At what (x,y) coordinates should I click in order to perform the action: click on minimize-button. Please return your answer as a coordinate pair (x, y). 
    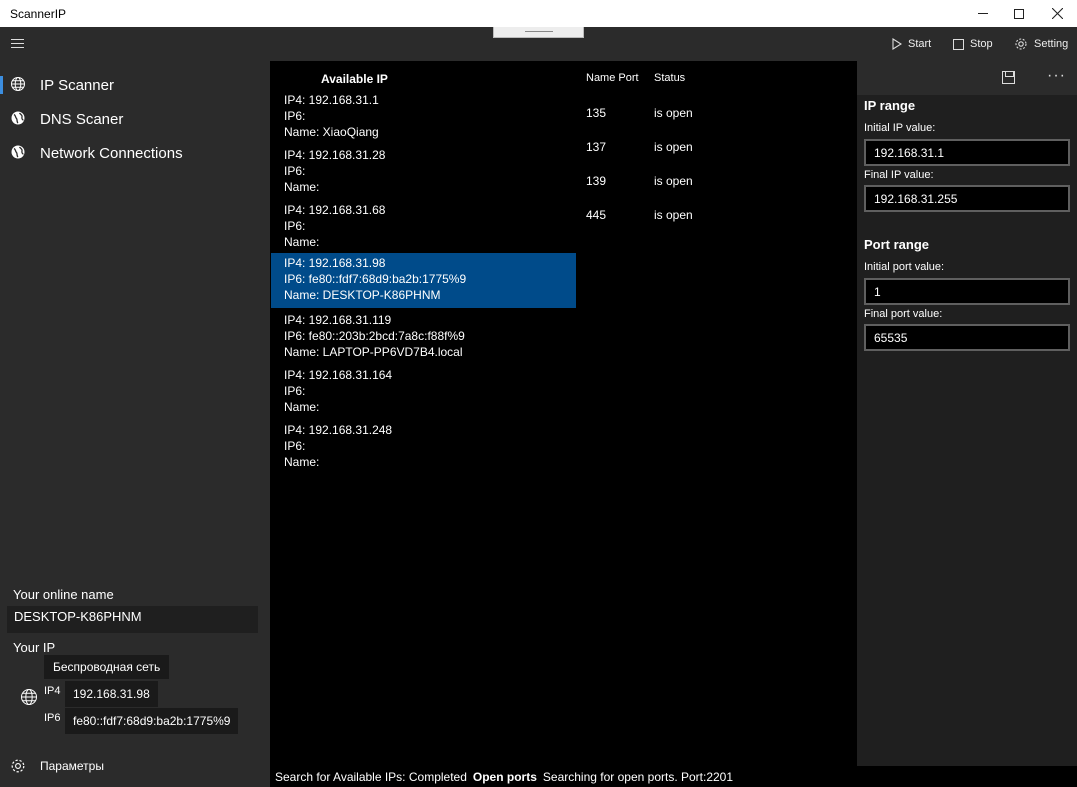
    Looking at the image, I should click on (983, 13).